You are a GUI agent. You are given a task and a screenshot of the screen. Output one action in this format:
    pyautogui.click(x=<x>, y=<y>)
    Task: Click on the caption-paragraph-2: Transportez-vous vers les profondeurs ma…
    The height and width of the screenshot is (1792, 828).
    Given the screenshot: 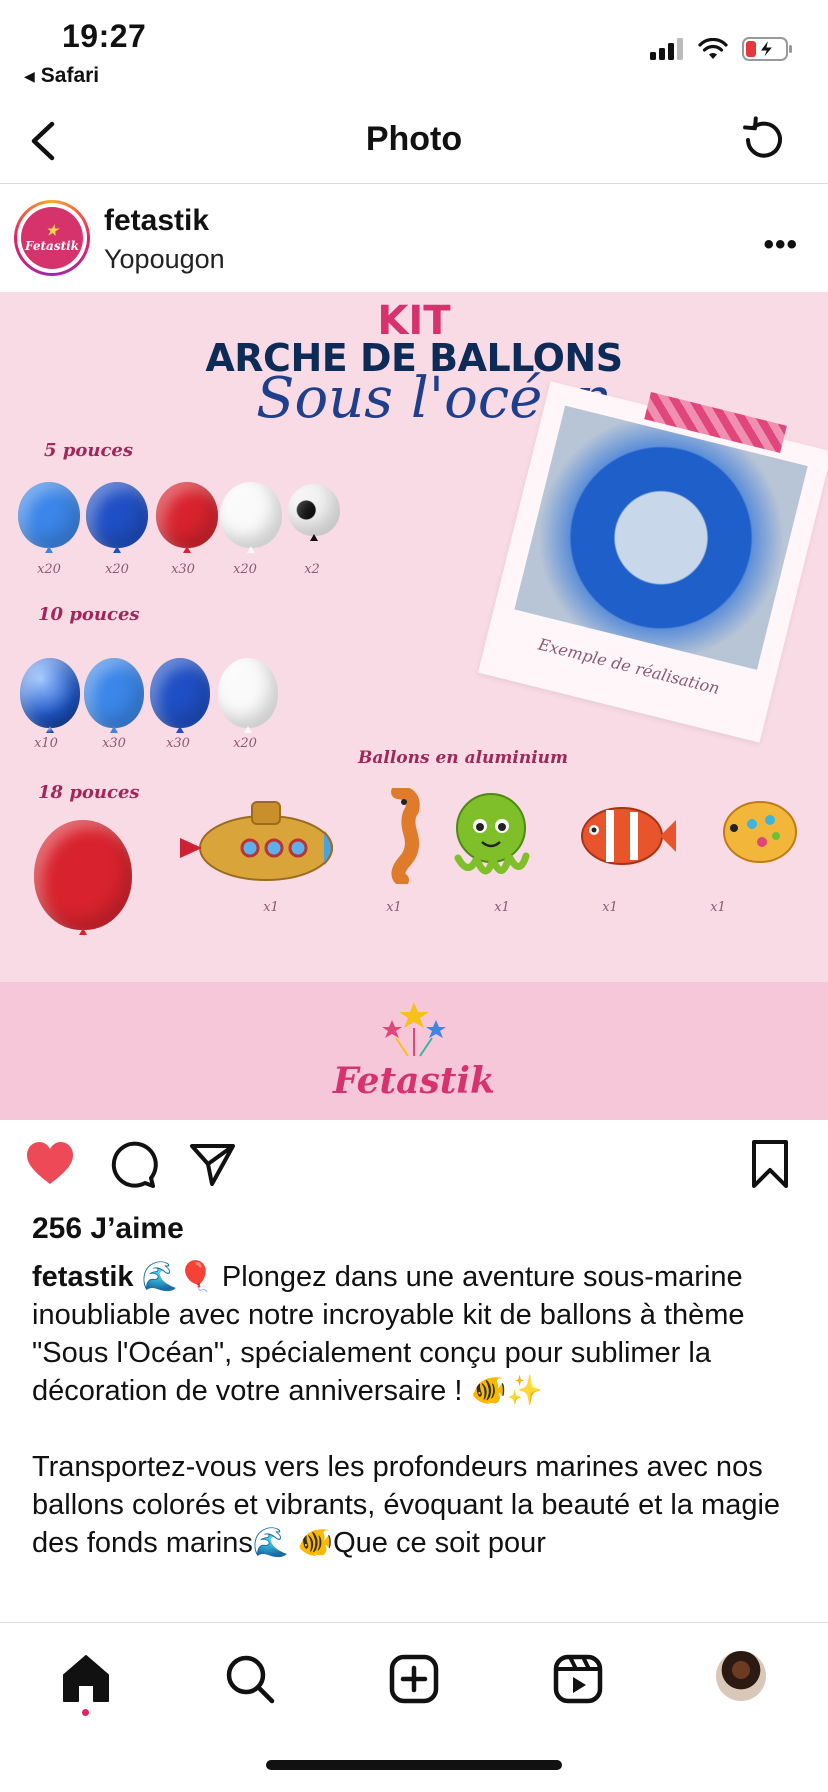 What is the action you would take?
    pyautogui.click(x=406, y=1505)
    